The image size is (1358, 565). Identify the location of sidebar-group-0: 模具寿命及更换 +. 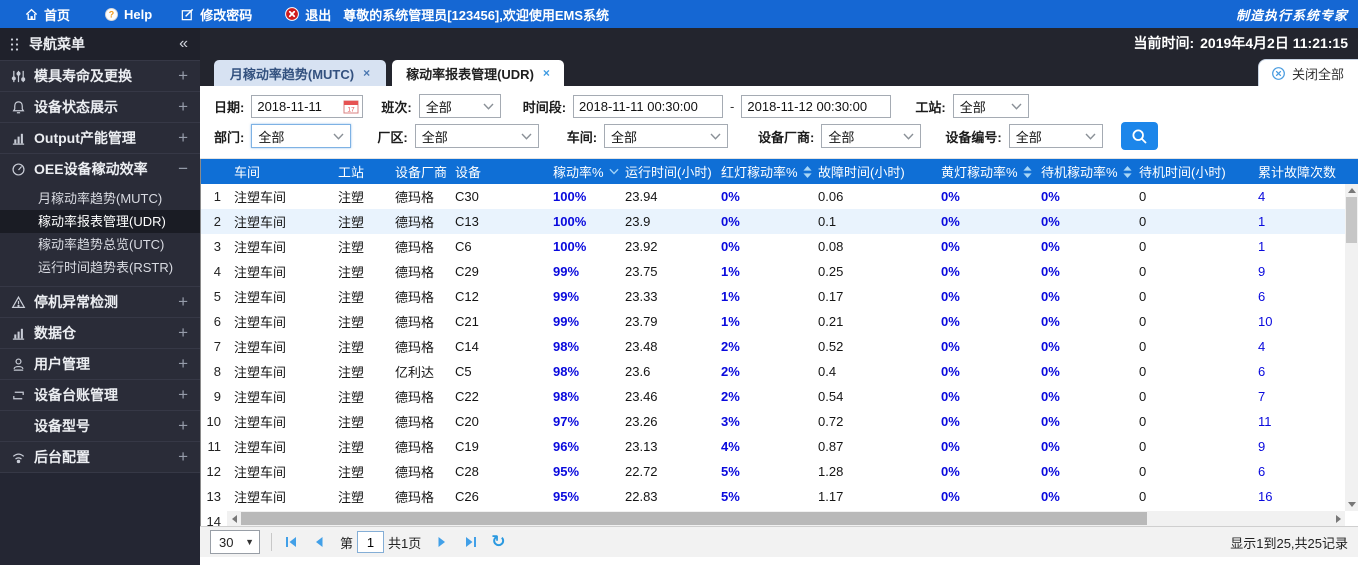
(100, 75).